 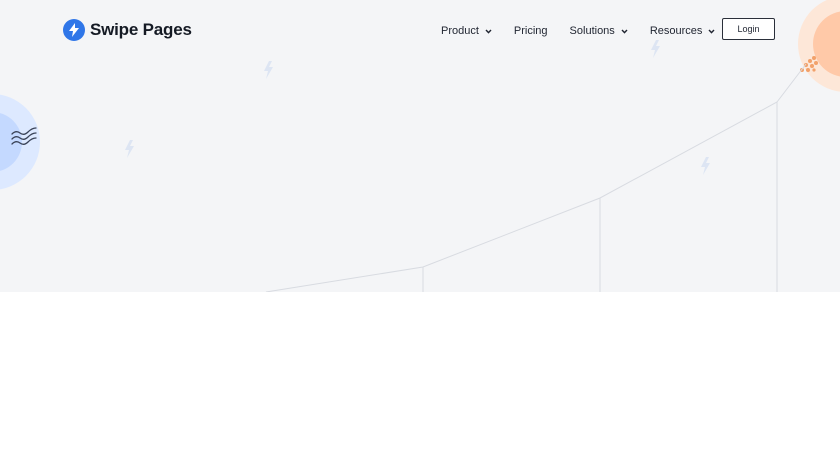 What do you see at coordinates (20, 142) in the screenshot?
I see `left-circle-decoration` at bounding box center [20, 142].